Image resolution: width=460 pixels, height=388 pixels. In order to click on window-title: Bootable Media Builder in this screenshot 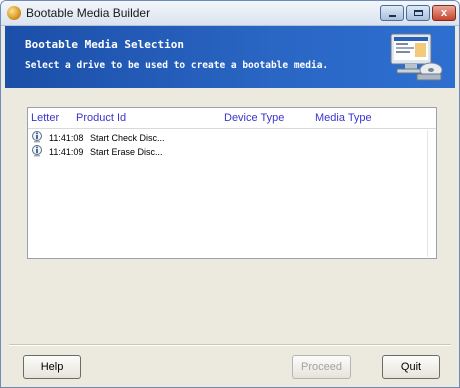, I will do `click(88, 13)`.